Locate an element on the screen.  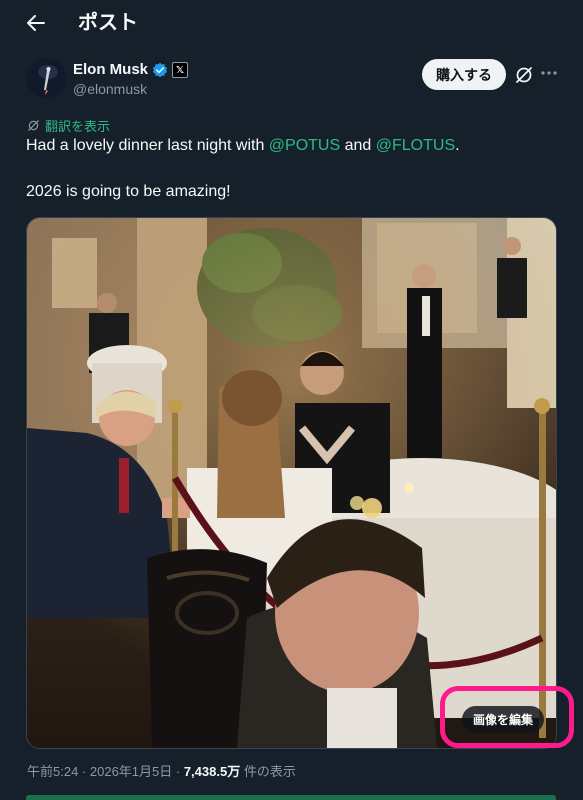
post-date: 2026年1月5日 is located at coordinates (131, 771).